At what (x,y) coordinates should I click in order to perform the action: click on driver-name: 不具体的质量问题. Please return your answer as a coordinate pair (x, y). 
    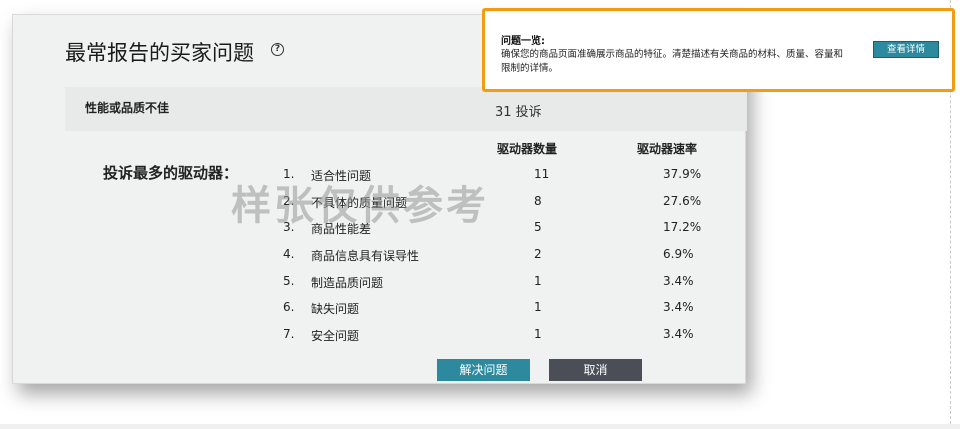
    Looking at the image, I should click on (359, 203).